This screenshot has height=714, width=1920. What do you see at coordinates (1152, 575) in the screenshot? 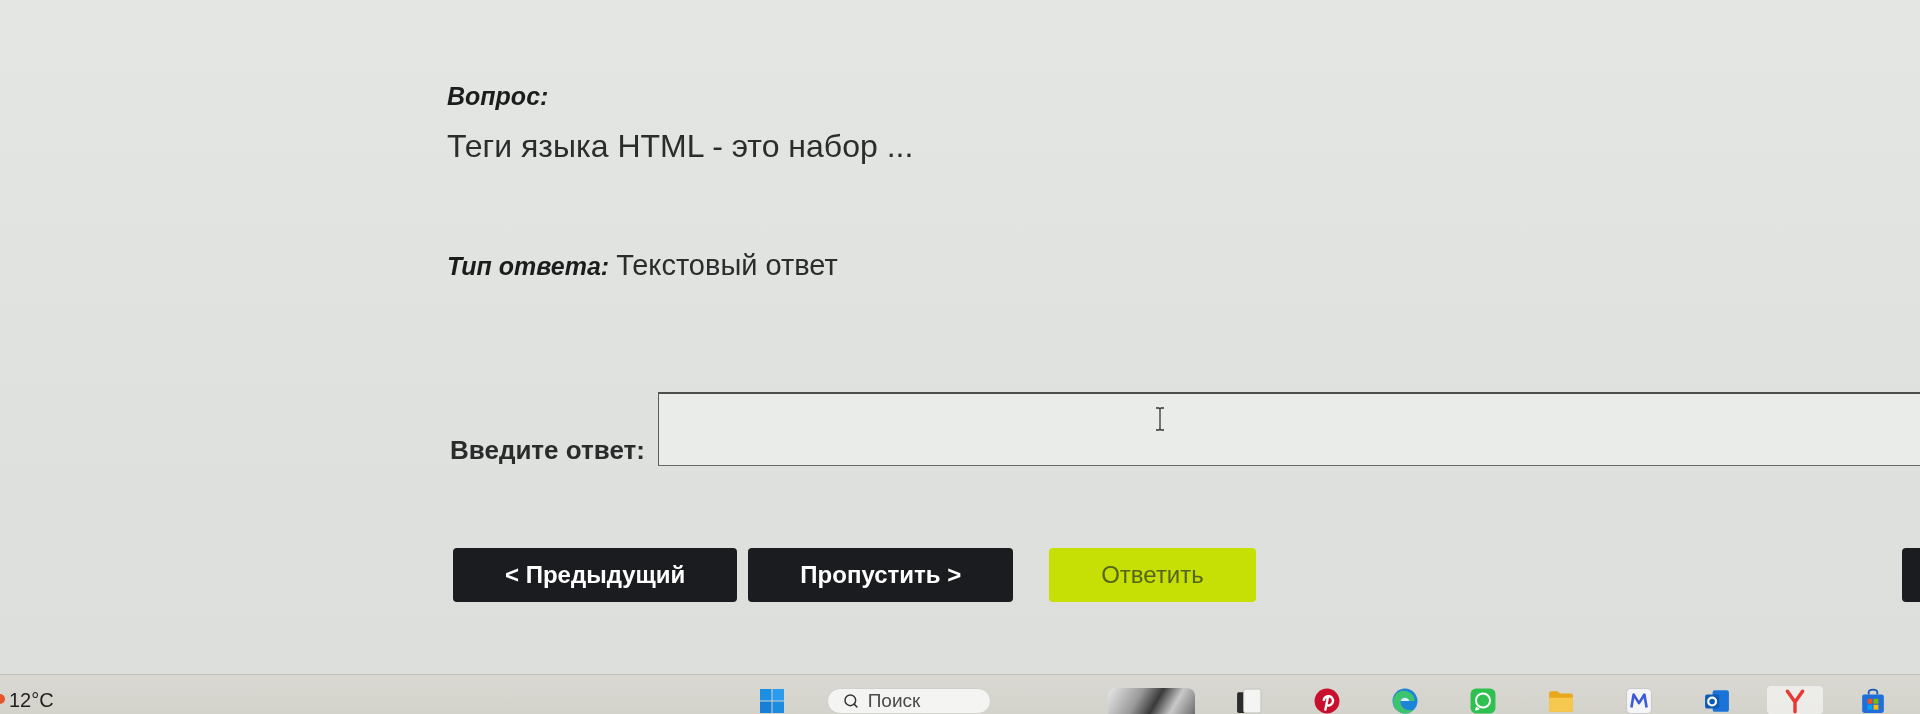
I see `answer-button: Ответить` at bounding box center [1152, 575].